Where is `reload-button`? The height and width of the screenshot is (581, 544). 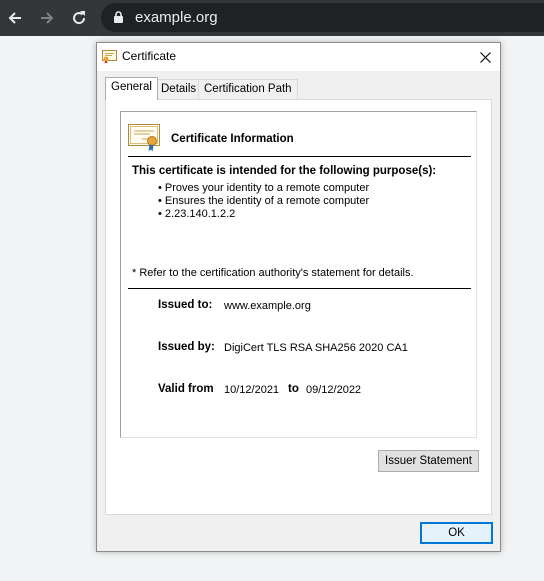
reload-button is located at coordinates (79, 18).